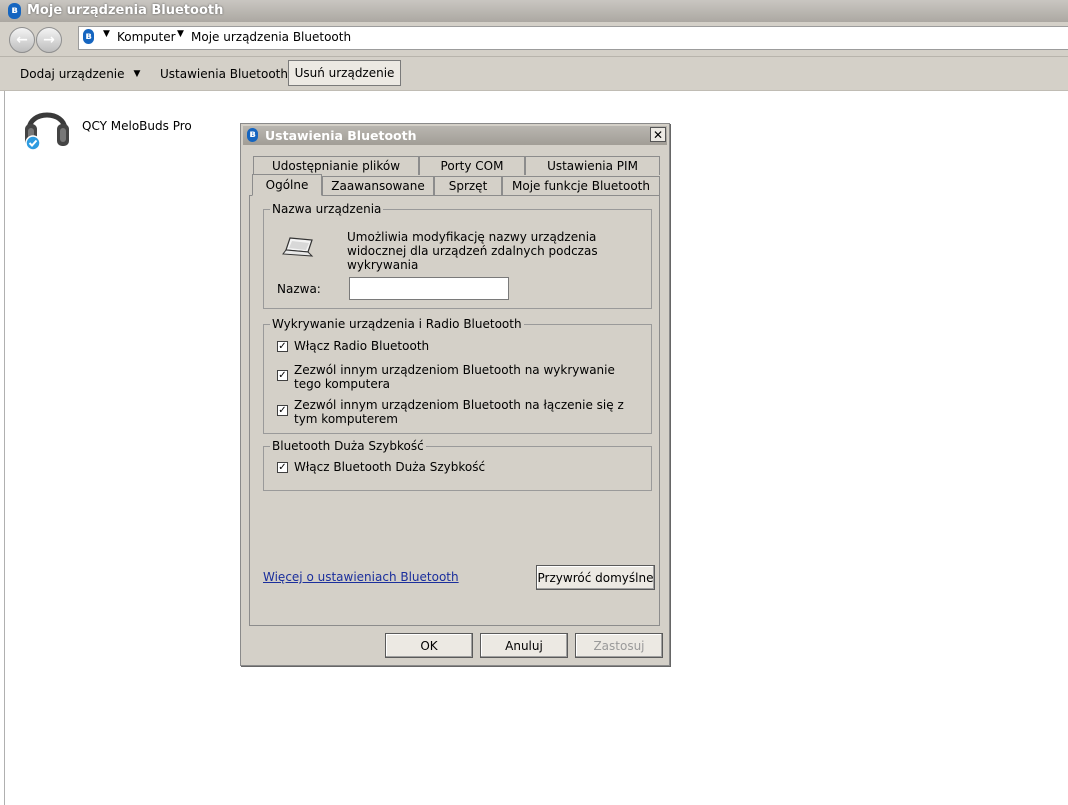 The width and height of the screenshot is (1068, 805). What do you see at coordinates (389, 467) in the screenshot?
I see `enable-high-speed-label: Włącz Bluetooth Duża Szybkość` at bounding box center [389, 467].